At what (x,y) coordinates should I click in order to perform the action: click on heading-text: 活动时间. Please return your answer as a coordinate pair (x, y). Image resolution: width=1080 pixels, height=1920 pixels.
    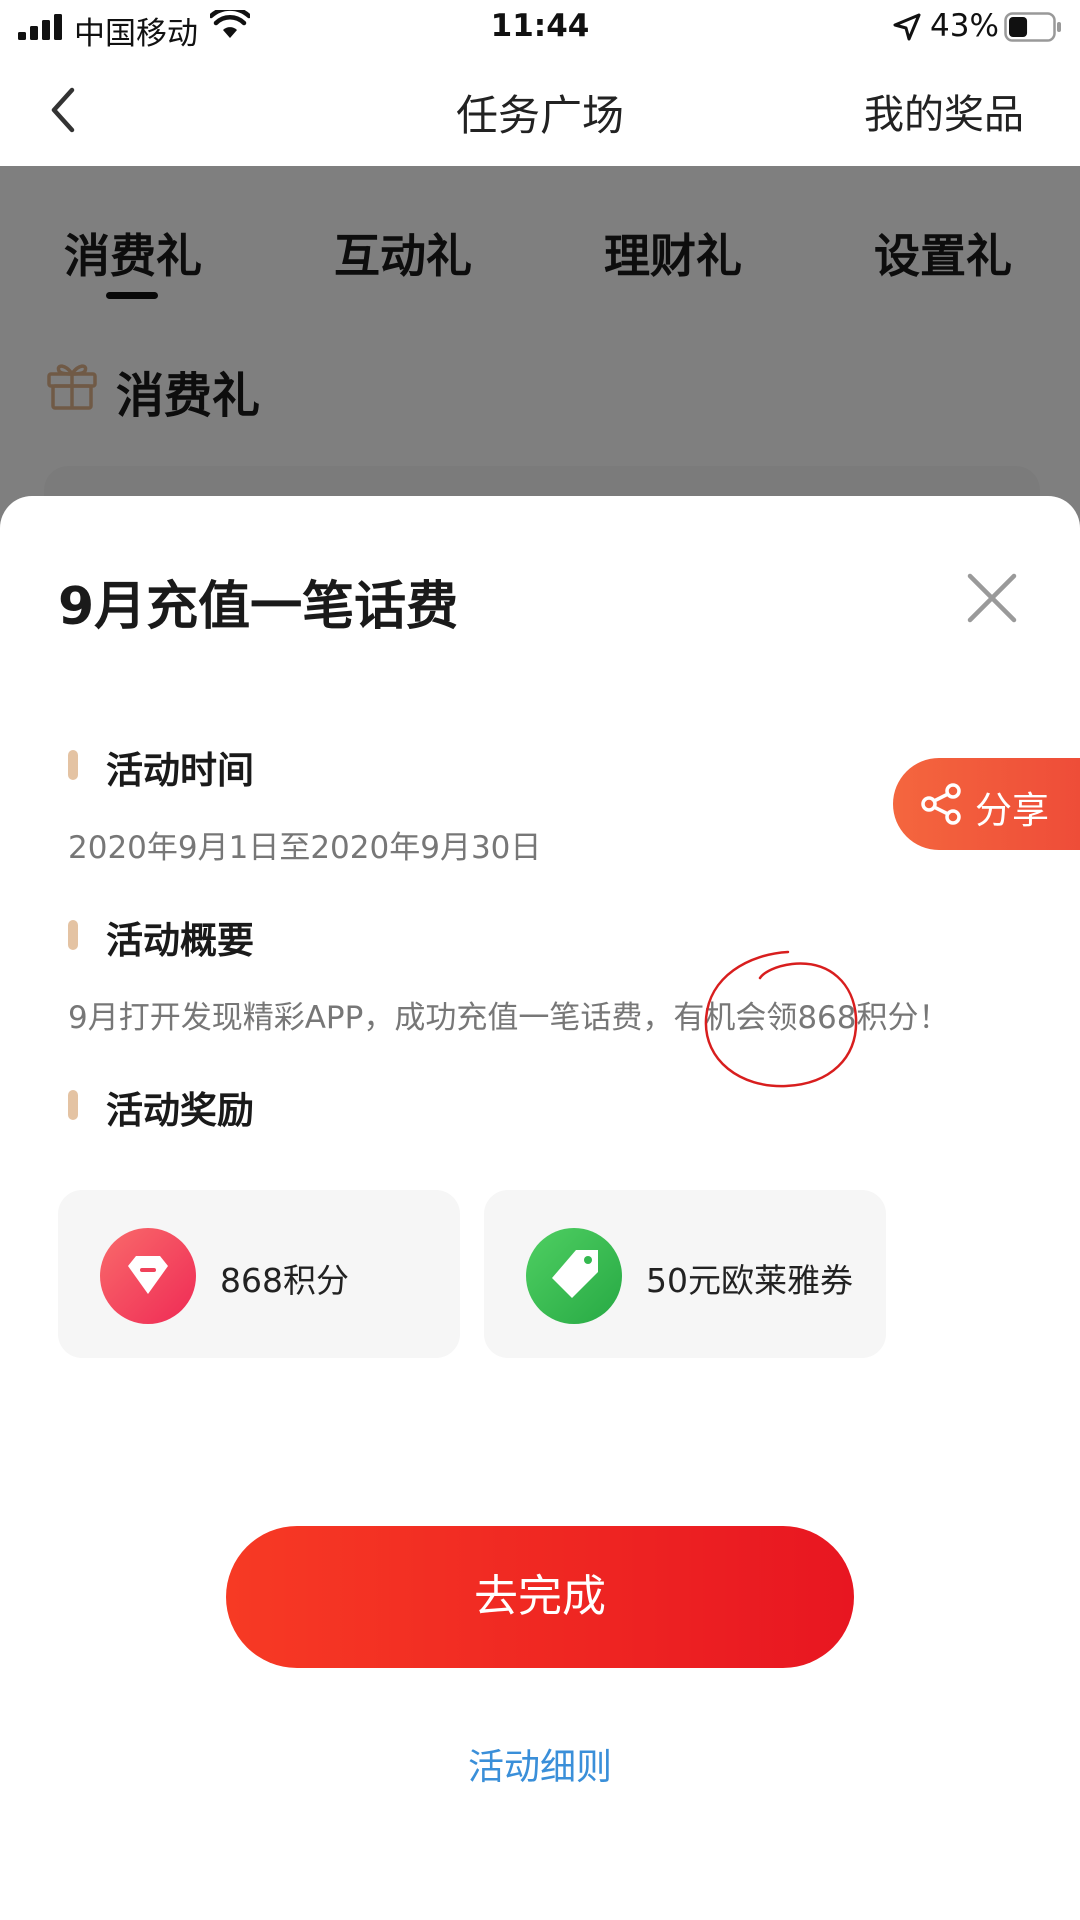
    Looking at the image, I should click on (180, 770).